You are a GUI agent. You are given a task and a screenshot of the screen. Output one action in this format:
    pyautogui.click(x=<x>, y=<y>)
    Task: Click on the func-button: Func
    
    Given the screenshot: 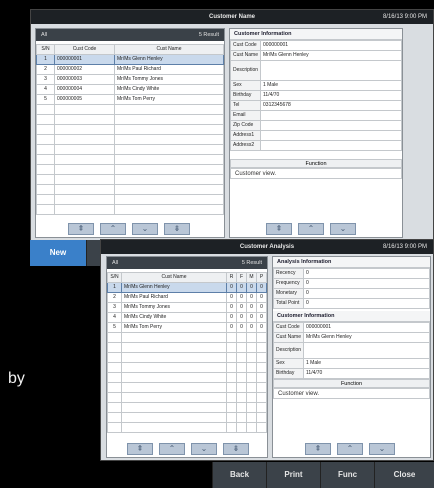 What is the action you would take?
    pyautogui.click(x=347, y=475)
    